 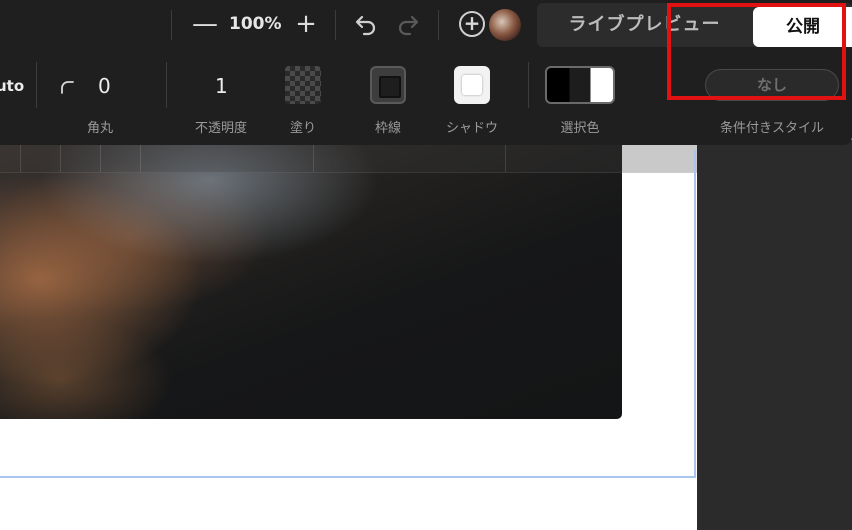 I want to click on conditional-style-dropdown: なし, so click(x=772, y=85).